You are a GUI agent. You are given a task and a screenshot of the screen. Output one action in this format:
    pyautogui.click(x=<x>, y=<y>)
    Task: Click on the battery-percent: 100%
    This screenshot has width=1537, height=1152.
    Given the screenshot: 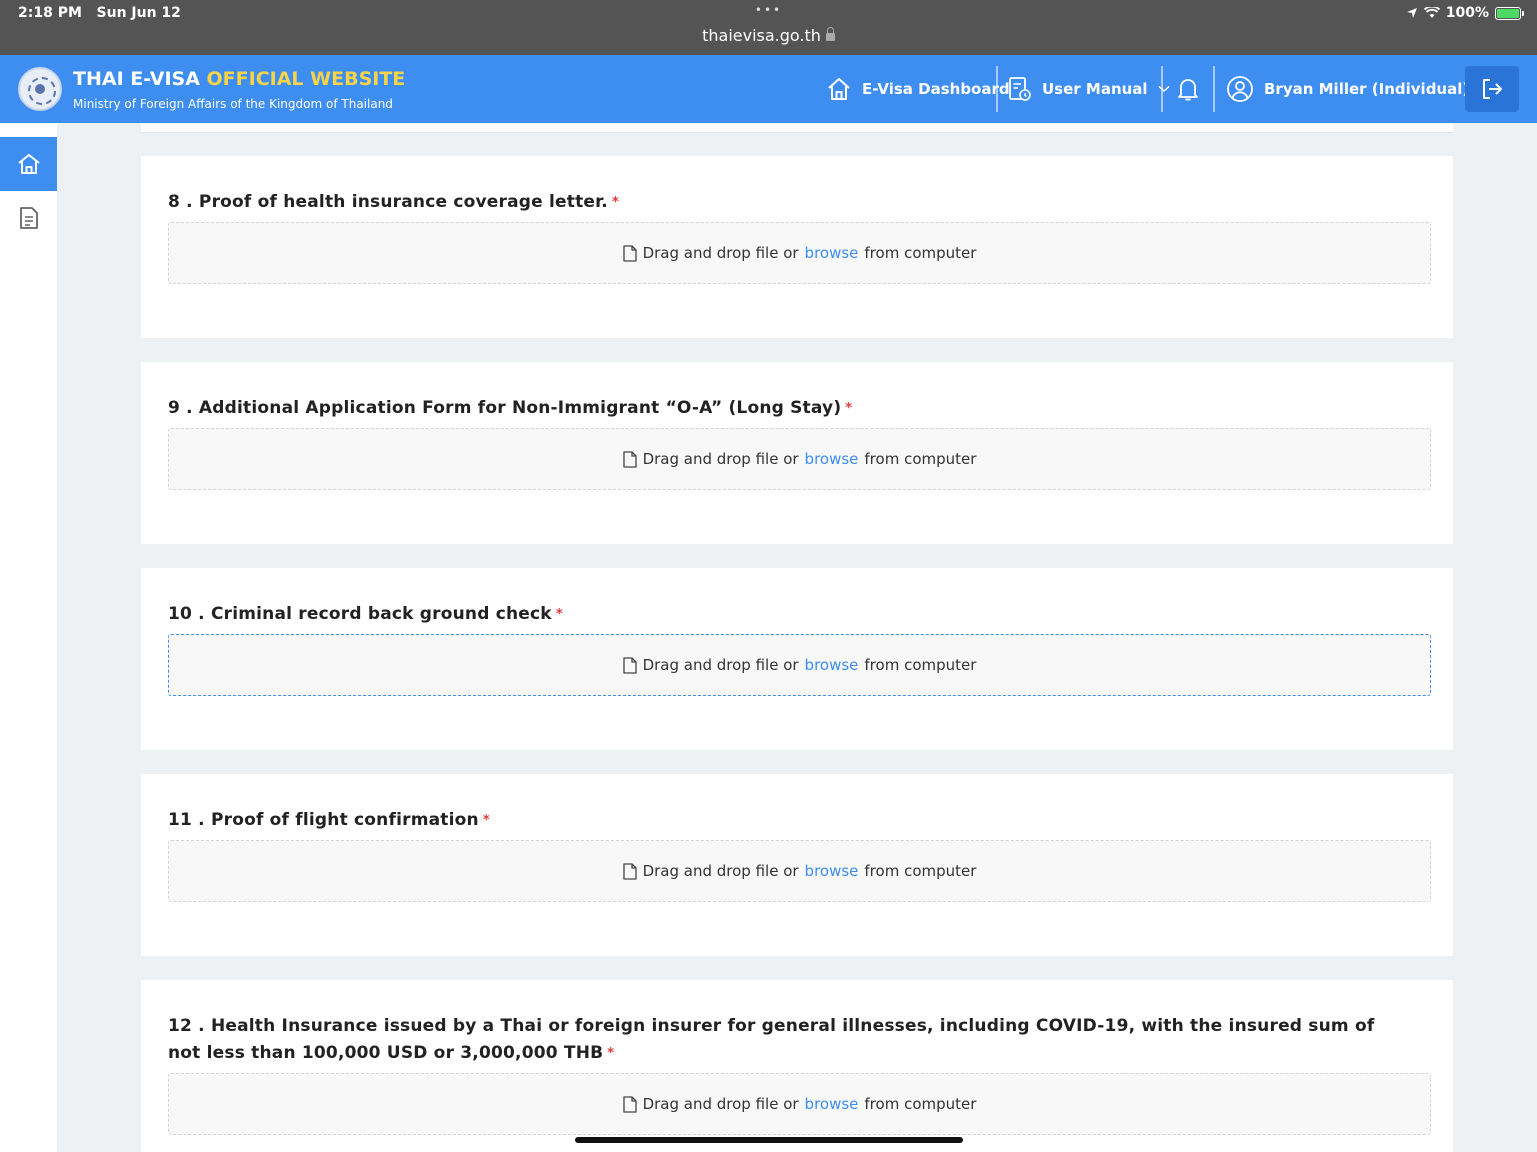 What is the action you would take?
    pyautogui.click(x=1467, y=13)
    